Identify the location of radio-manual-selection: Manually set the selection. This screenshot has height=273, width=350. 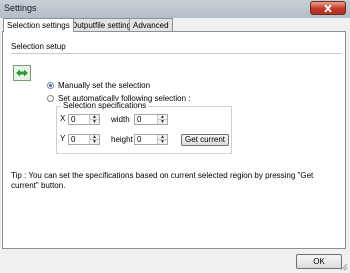
(98, 85).